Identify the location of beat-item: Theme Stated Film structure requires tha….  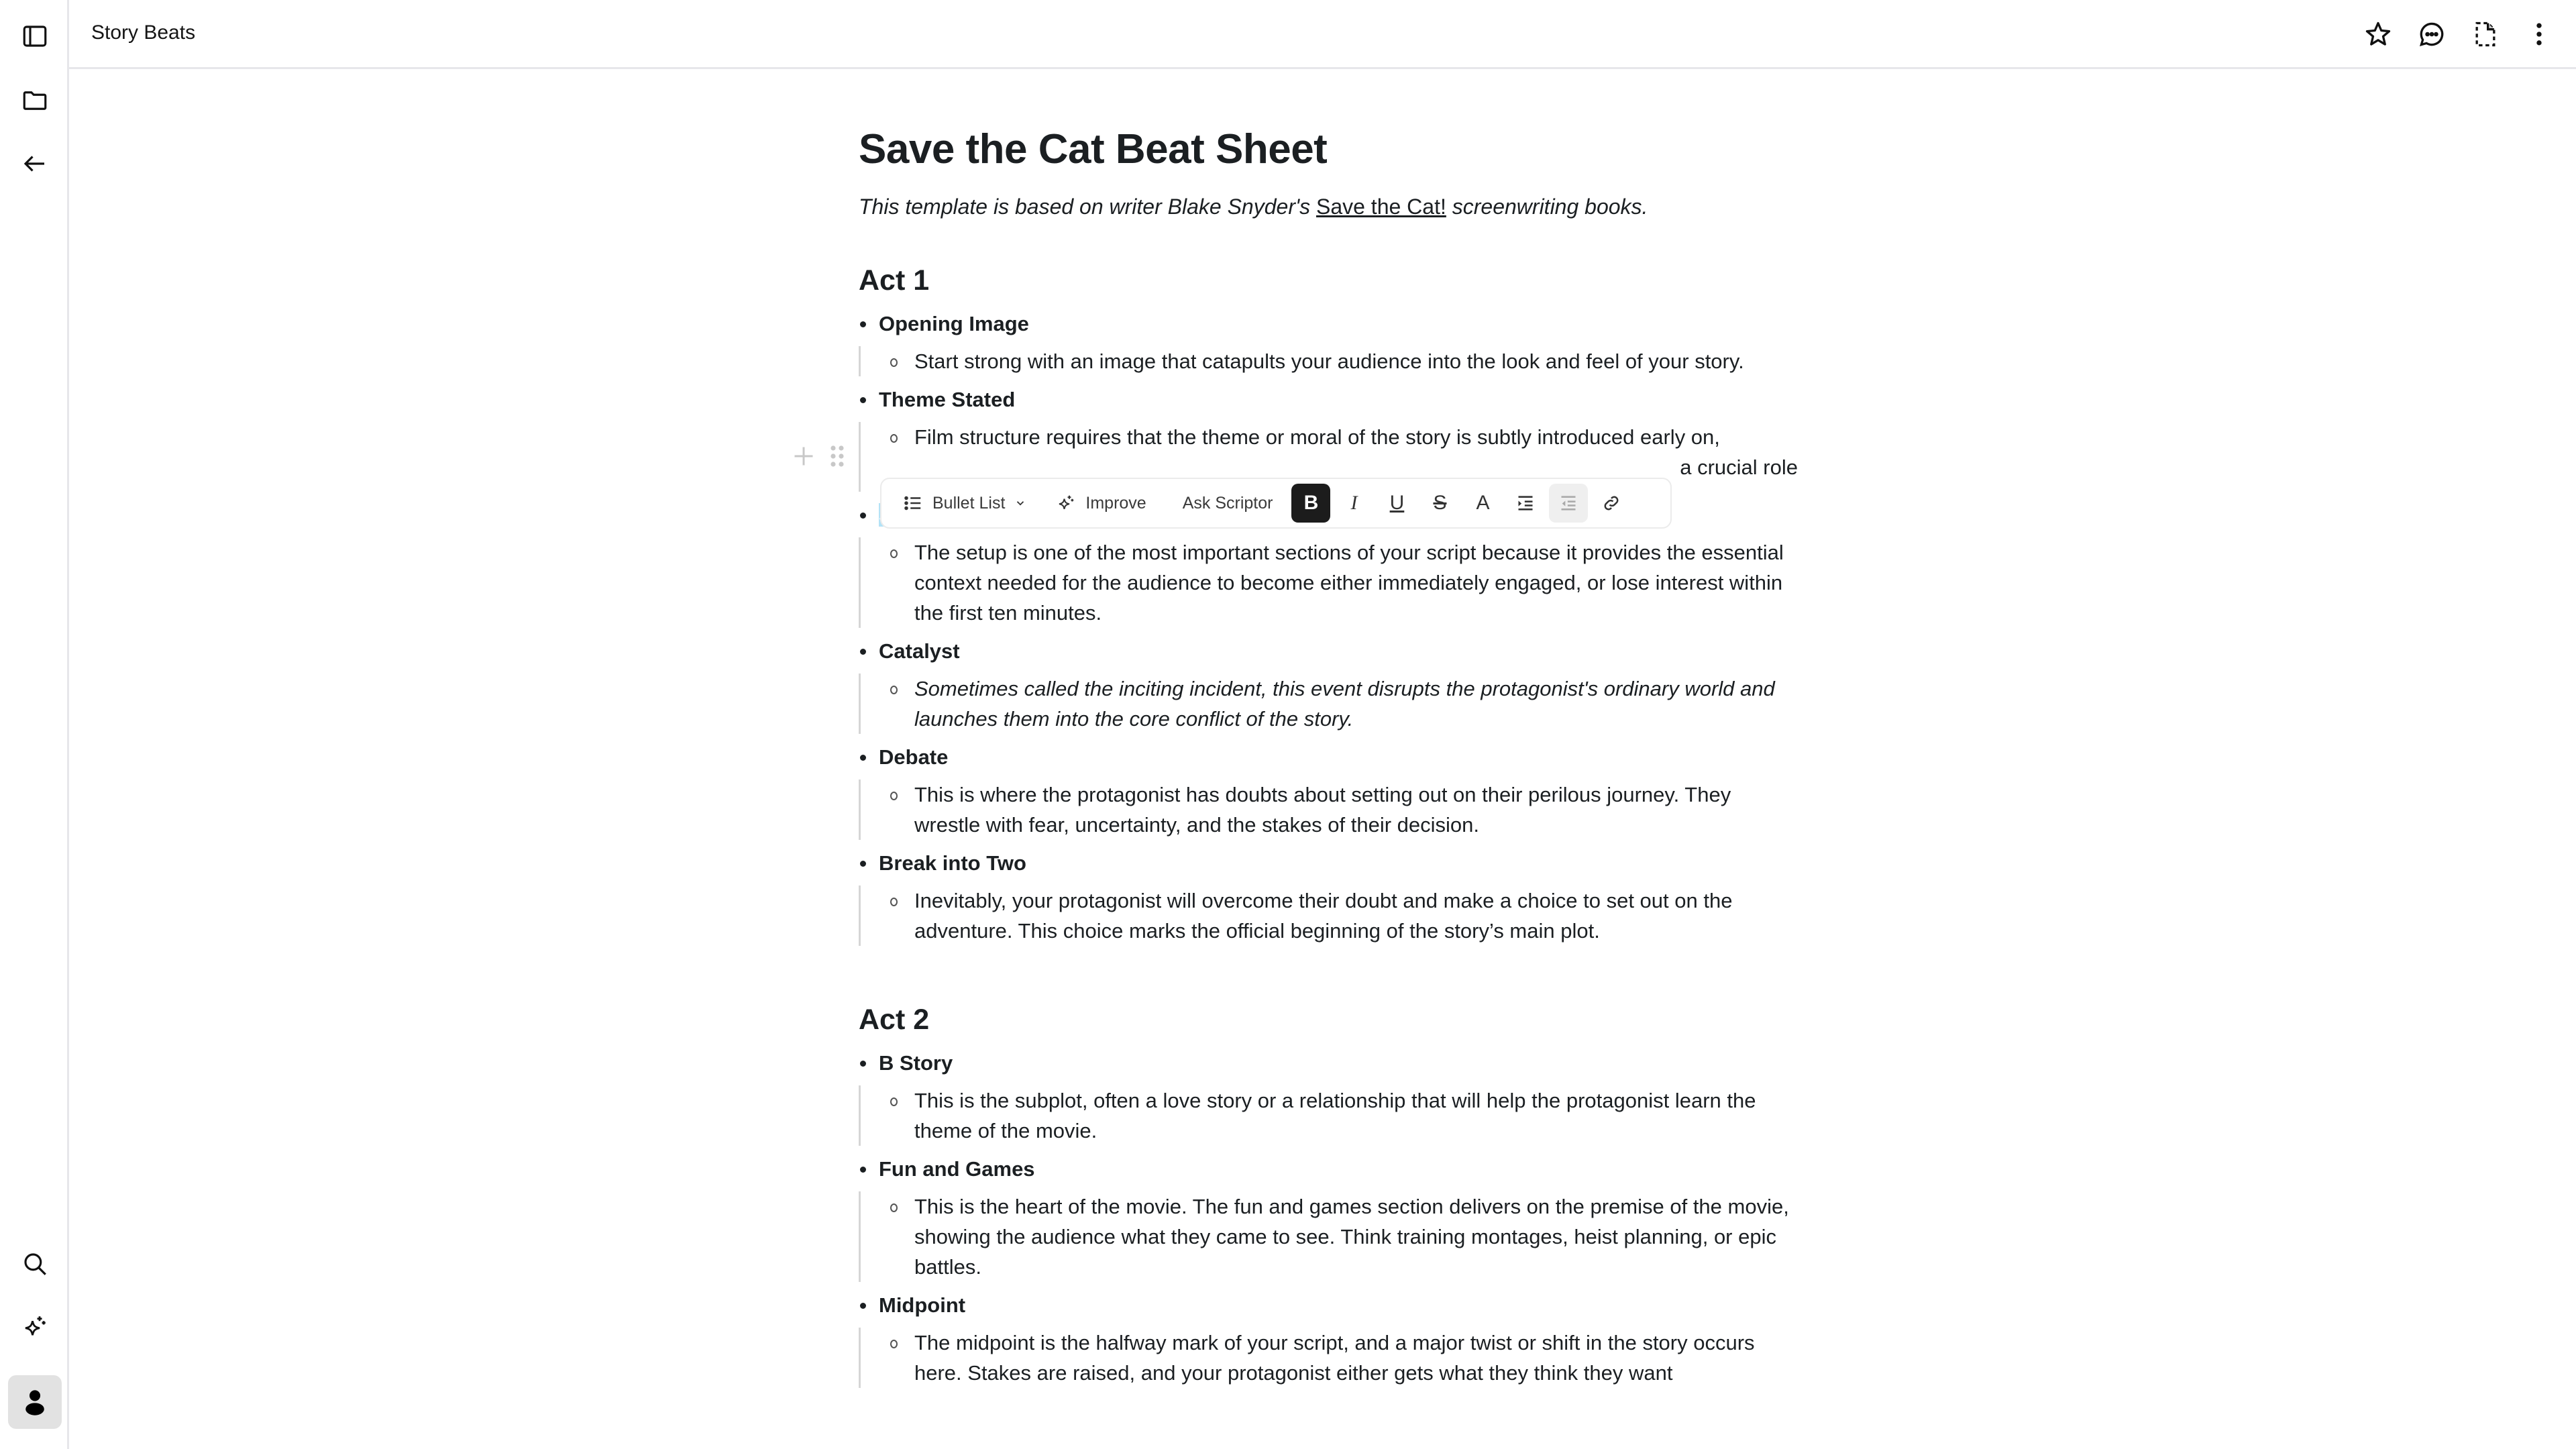
(1328, 438).